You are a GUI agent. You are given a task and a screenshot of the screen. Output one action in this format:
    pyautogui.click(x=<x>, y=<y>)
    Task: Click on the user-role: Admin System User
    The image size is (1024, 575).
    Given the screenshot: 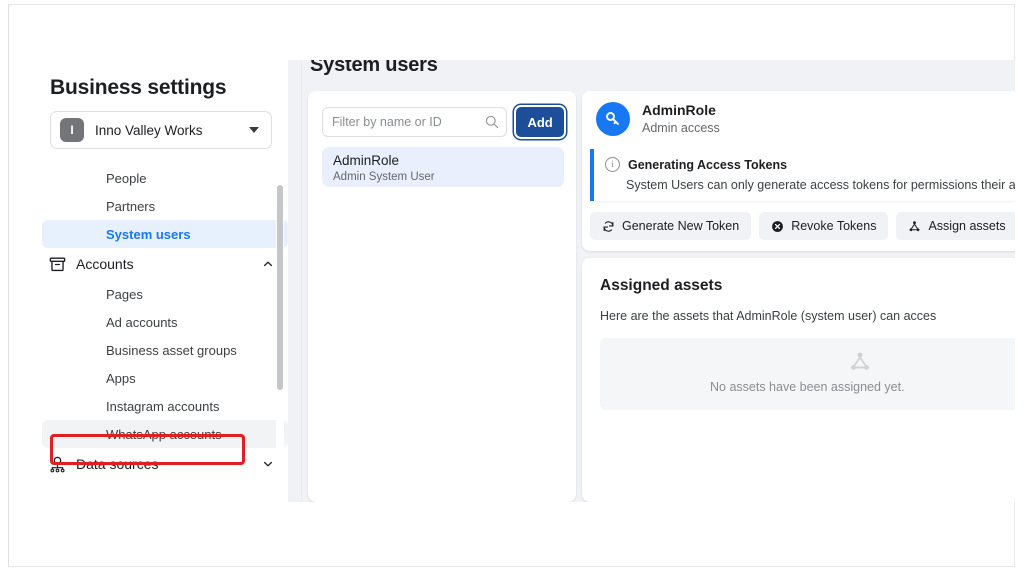 What is the action you would take?
    pyautogui.click(x=384, y=177)
    